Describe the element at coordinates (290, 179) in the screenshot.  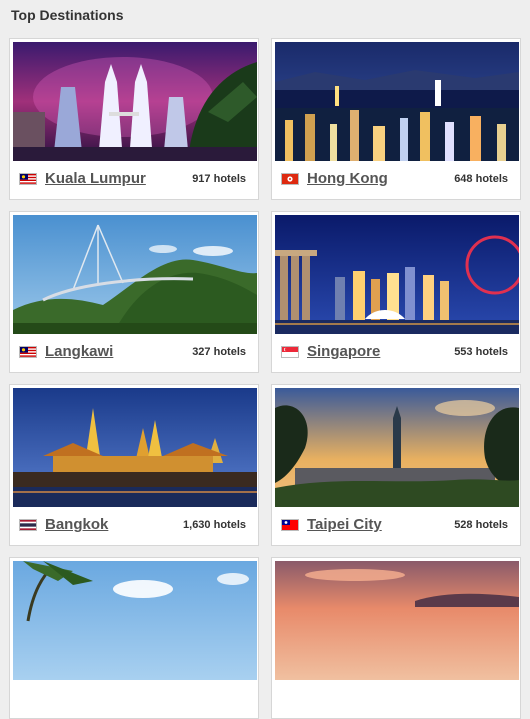
I see `hong-kong-flag-icon` at that location.